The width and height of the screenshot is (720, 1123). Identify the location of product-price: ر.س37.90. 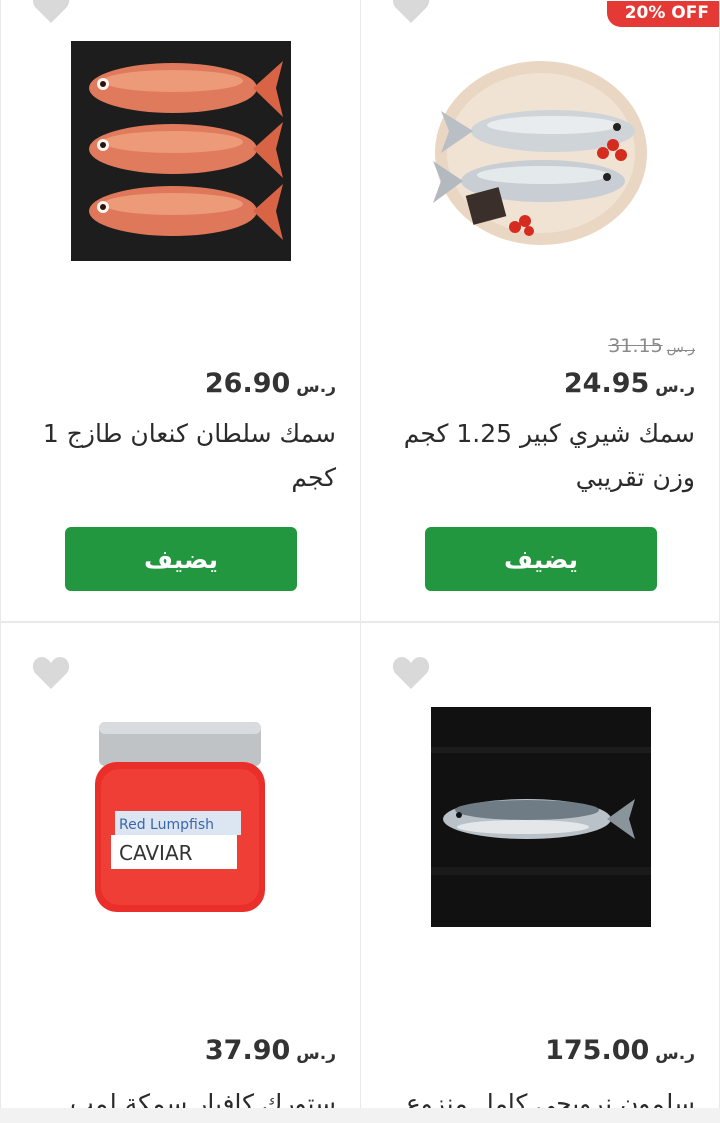
(270, 1050).